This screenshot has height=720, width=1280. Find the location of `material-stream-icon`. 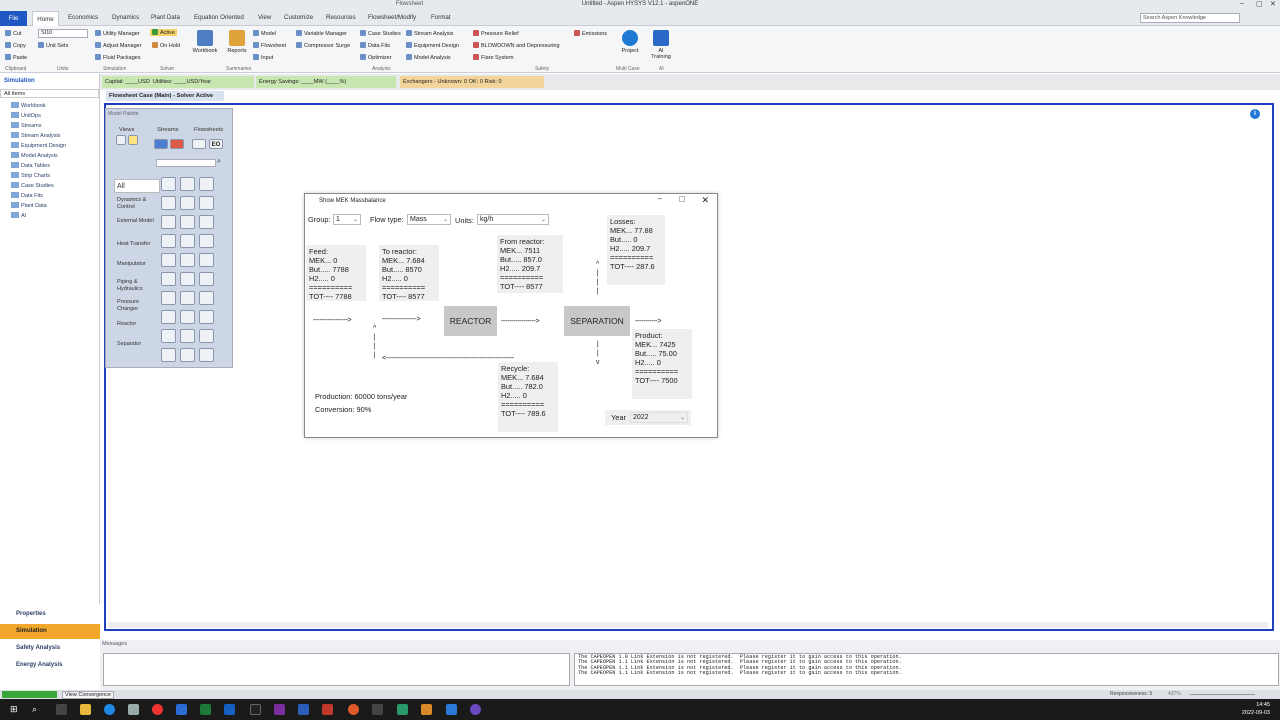

material-stream-icon is located at coordinates (161, 144).